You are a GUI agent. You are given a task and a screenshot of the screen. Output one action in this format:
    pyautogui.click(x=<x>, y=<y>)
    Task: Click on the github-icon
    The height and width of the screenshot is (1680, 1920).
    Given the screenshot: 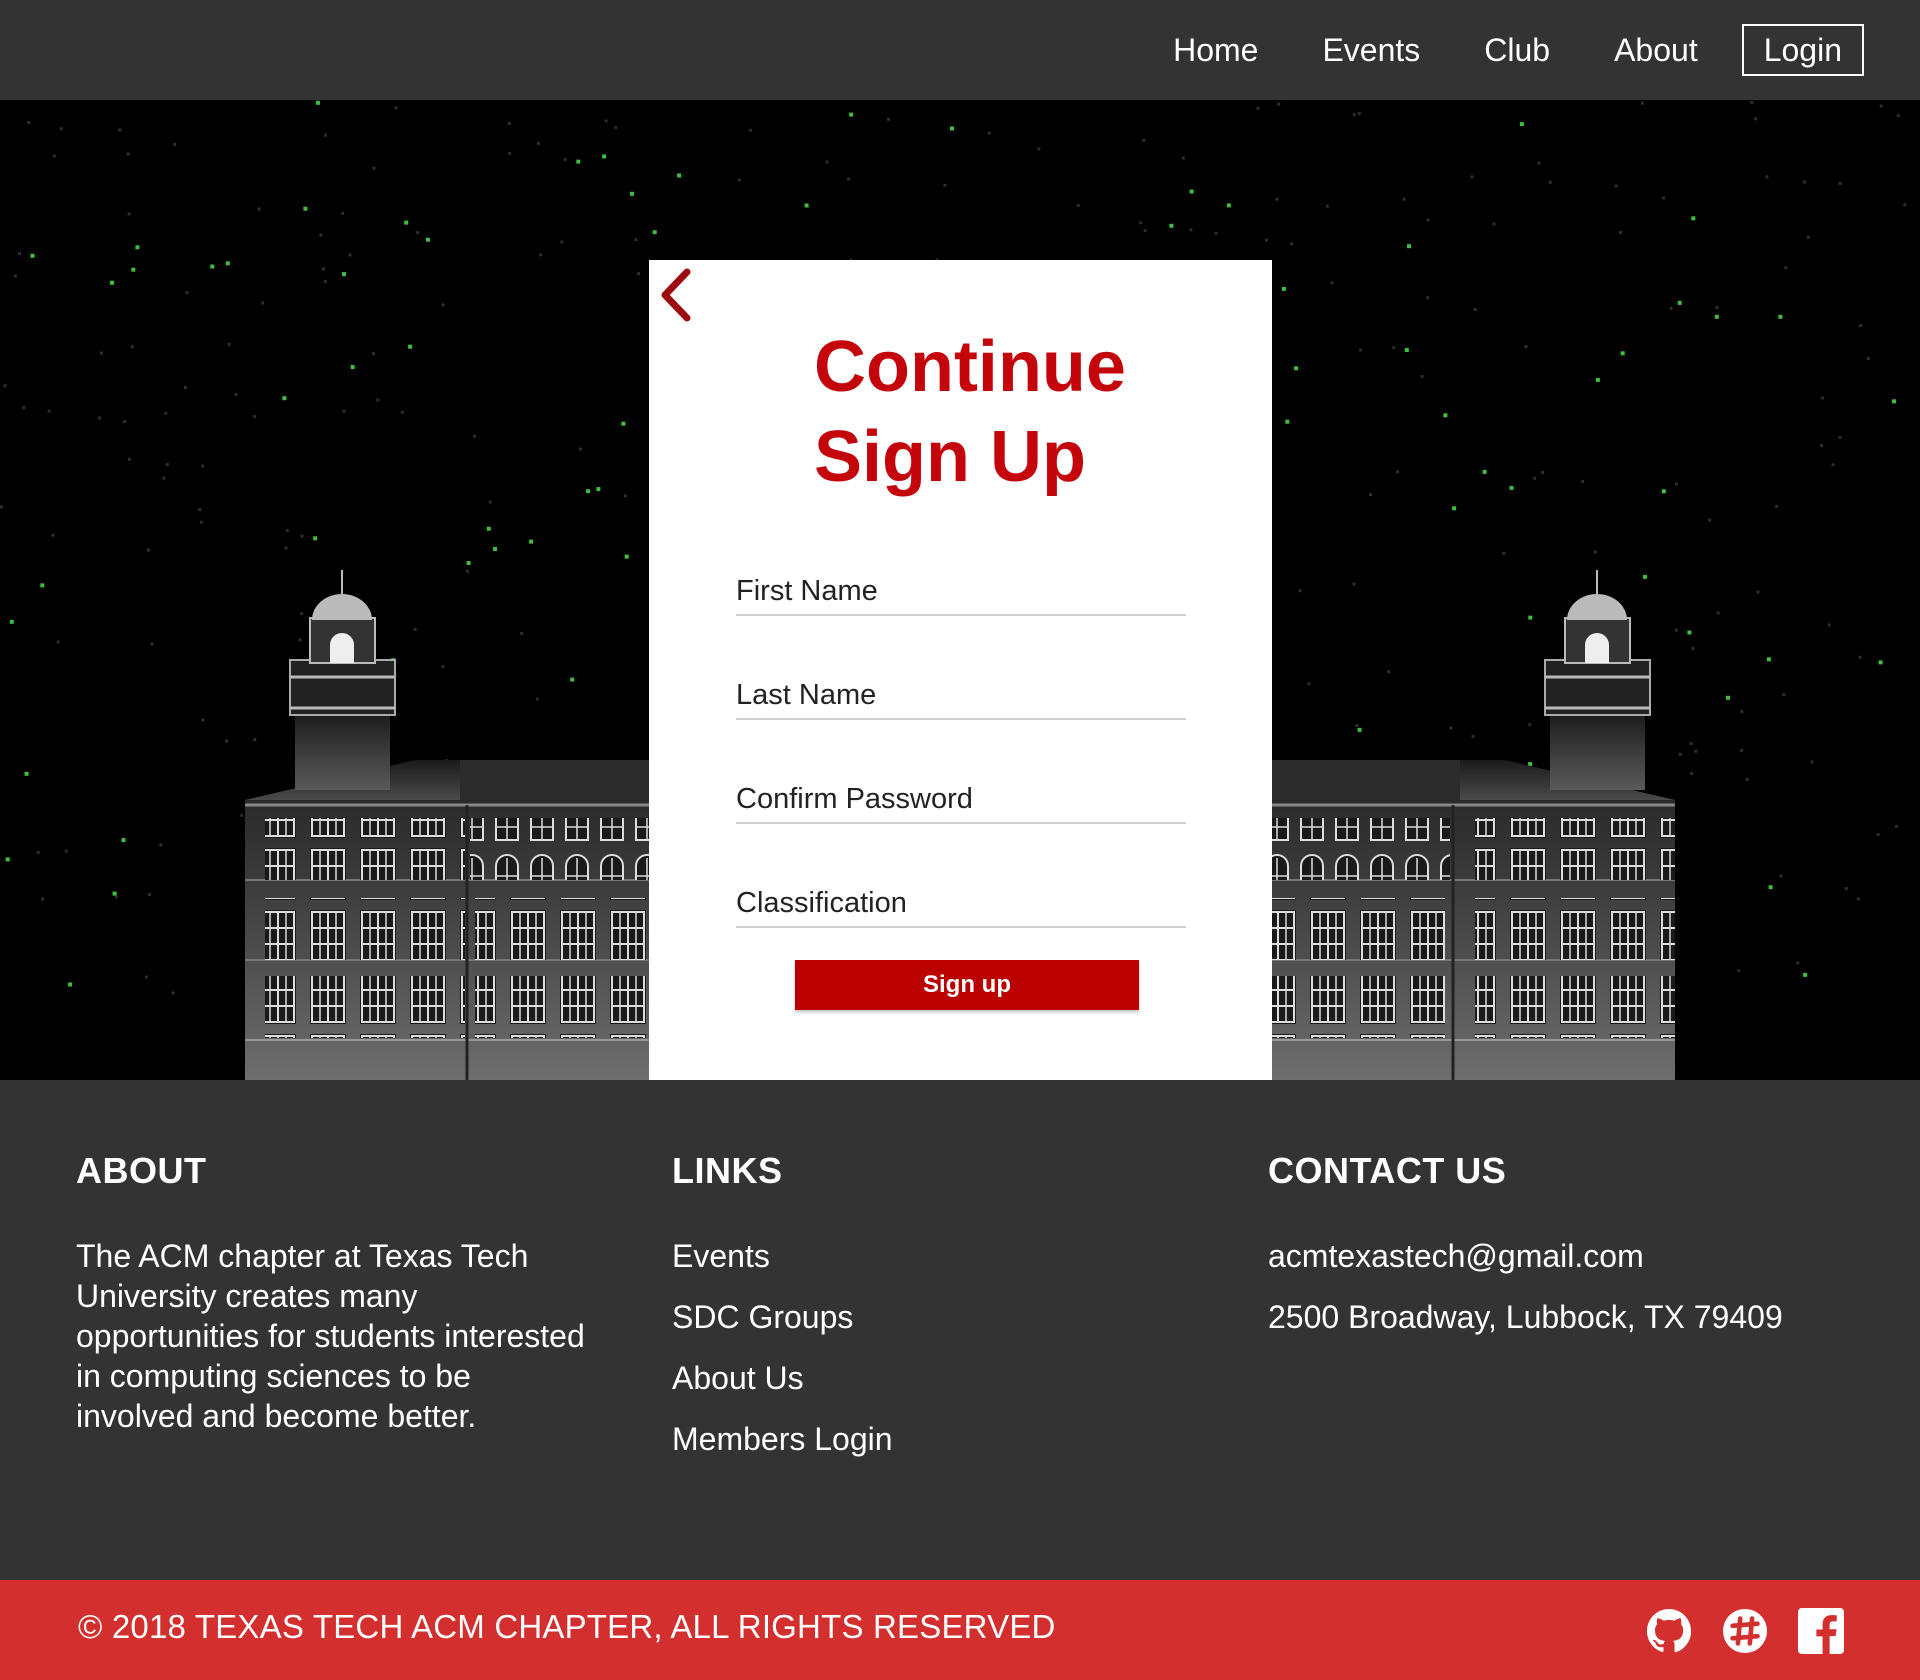 What is the action you would take?
    pyautogui.click(x=1669, y=1631)
    